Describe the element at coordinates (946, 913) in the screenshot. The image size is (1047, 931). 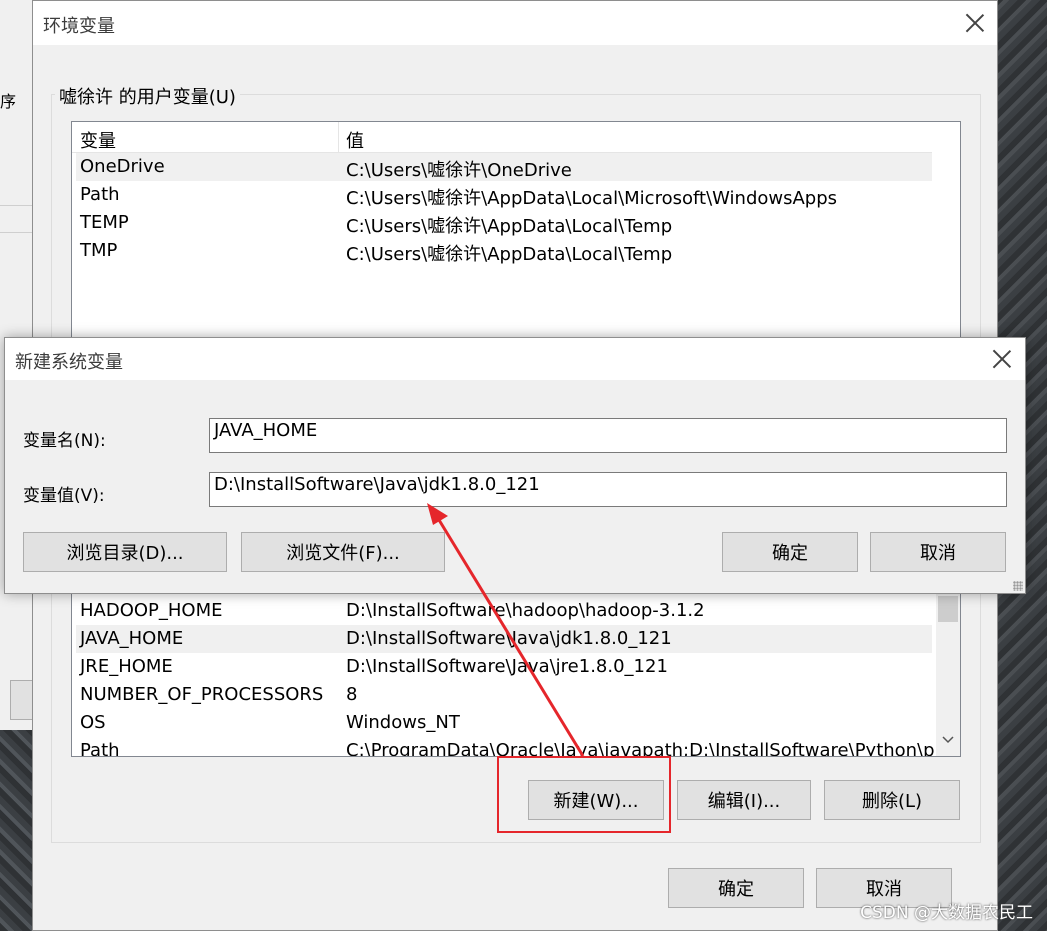
I see `watermark: CSDN @大数据农民工` at that location.